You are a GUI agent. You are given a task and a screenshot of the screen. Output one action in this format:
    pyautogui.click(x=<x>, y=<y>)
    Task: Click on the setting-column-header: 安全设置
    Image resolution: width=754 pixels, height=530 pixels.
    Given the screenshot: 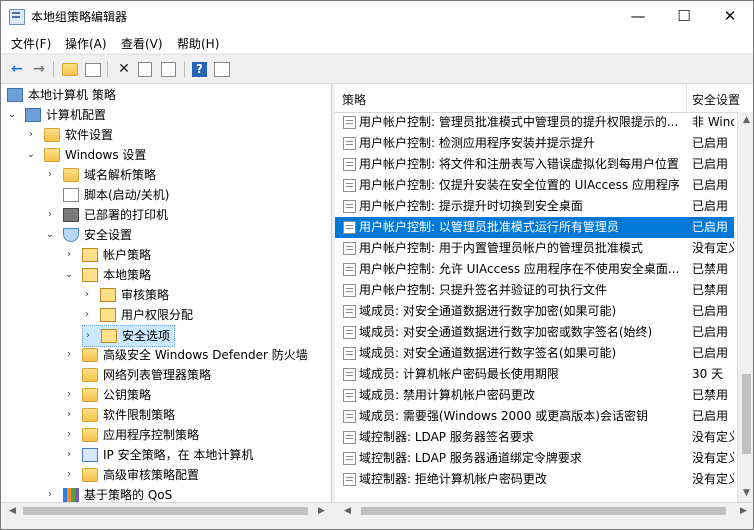 What is the action you would take?
    pyautogui.click(x=716, y=99)
    